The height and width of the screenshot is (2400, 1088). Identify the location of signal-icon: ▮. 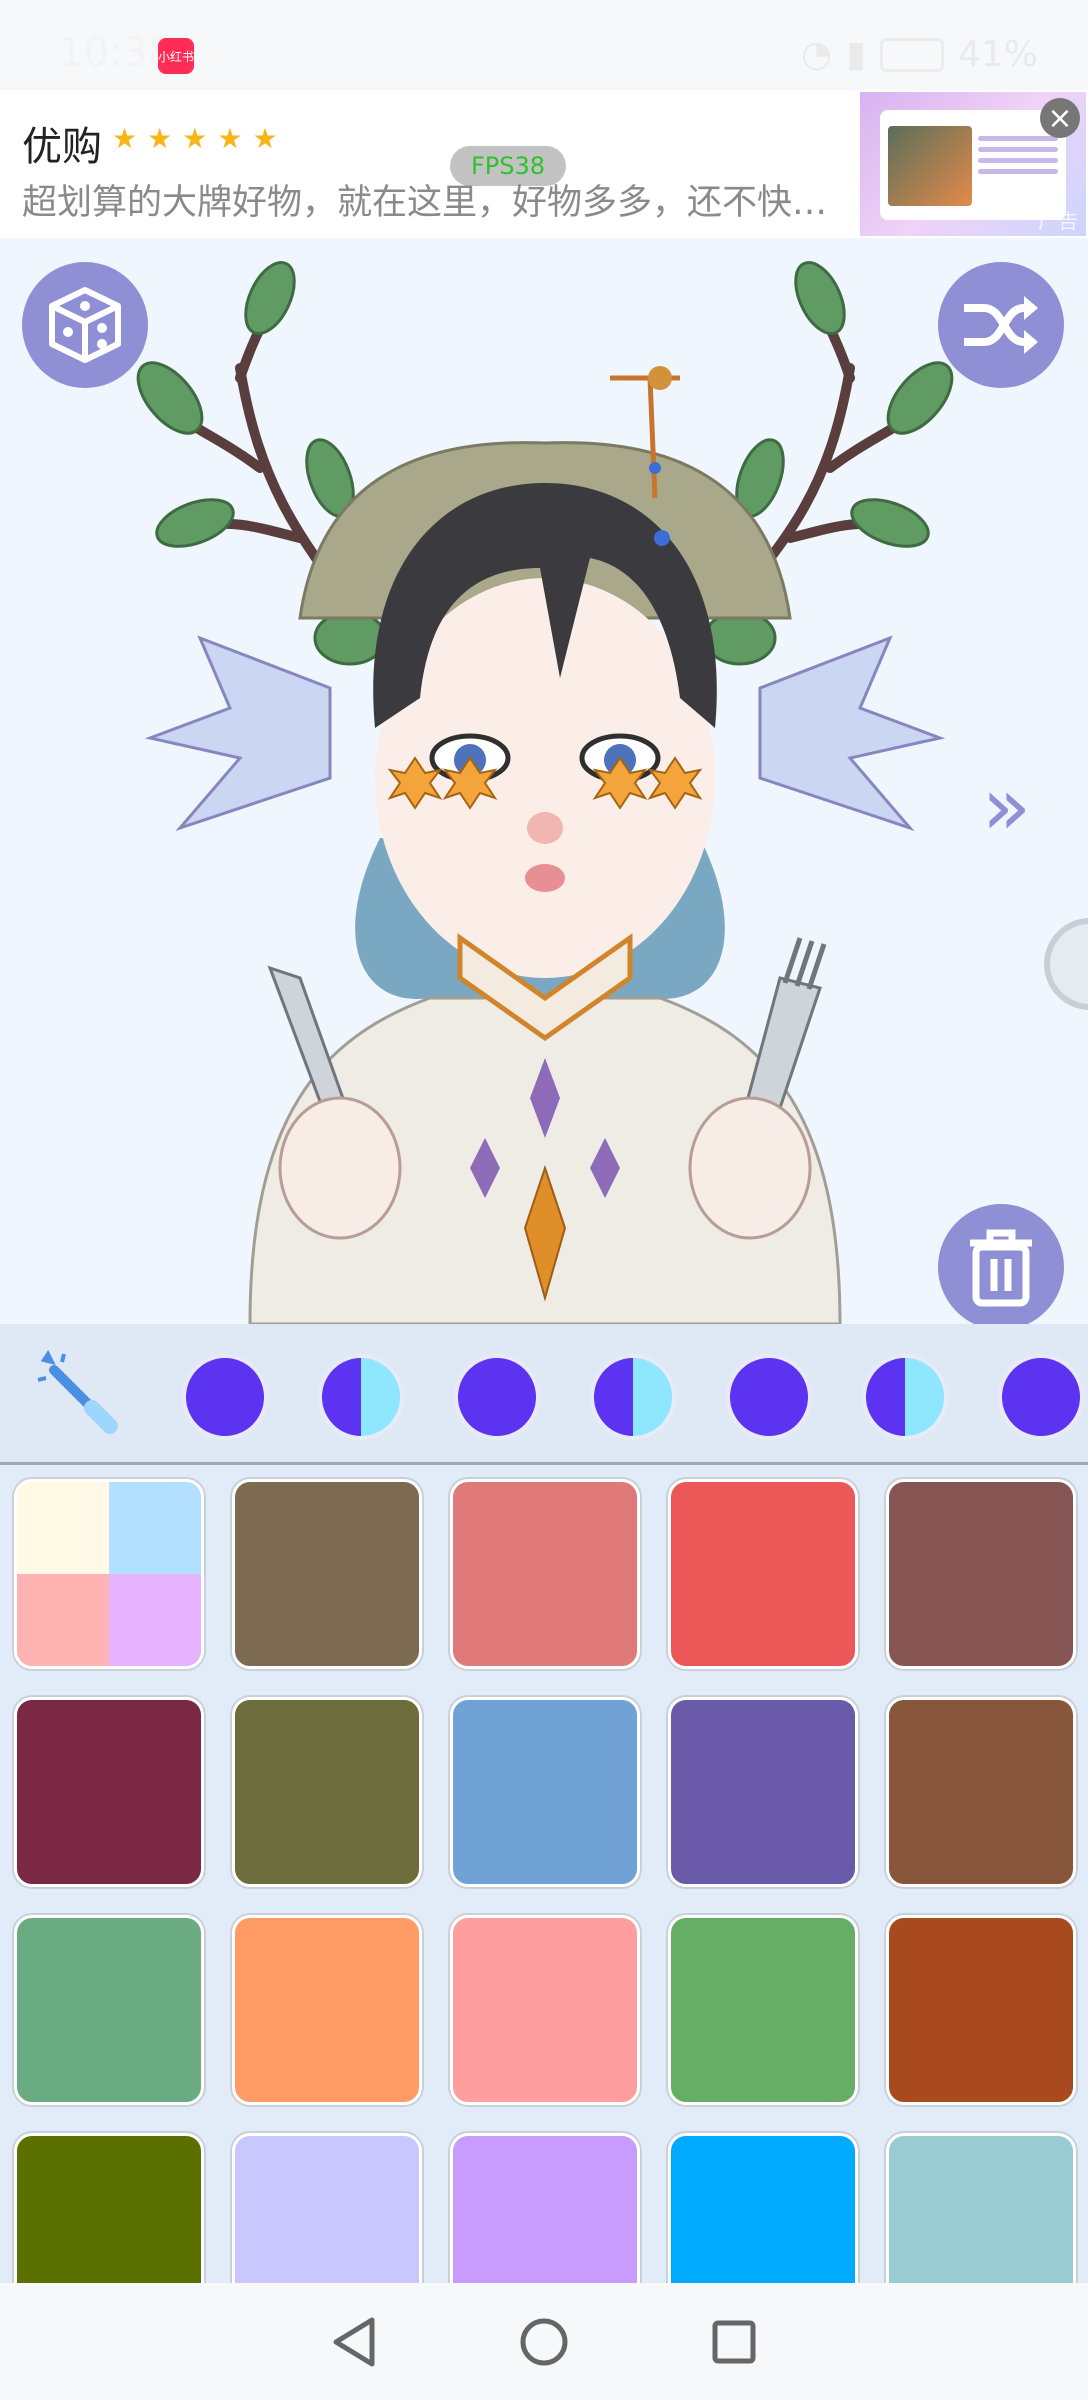
(856, 54).